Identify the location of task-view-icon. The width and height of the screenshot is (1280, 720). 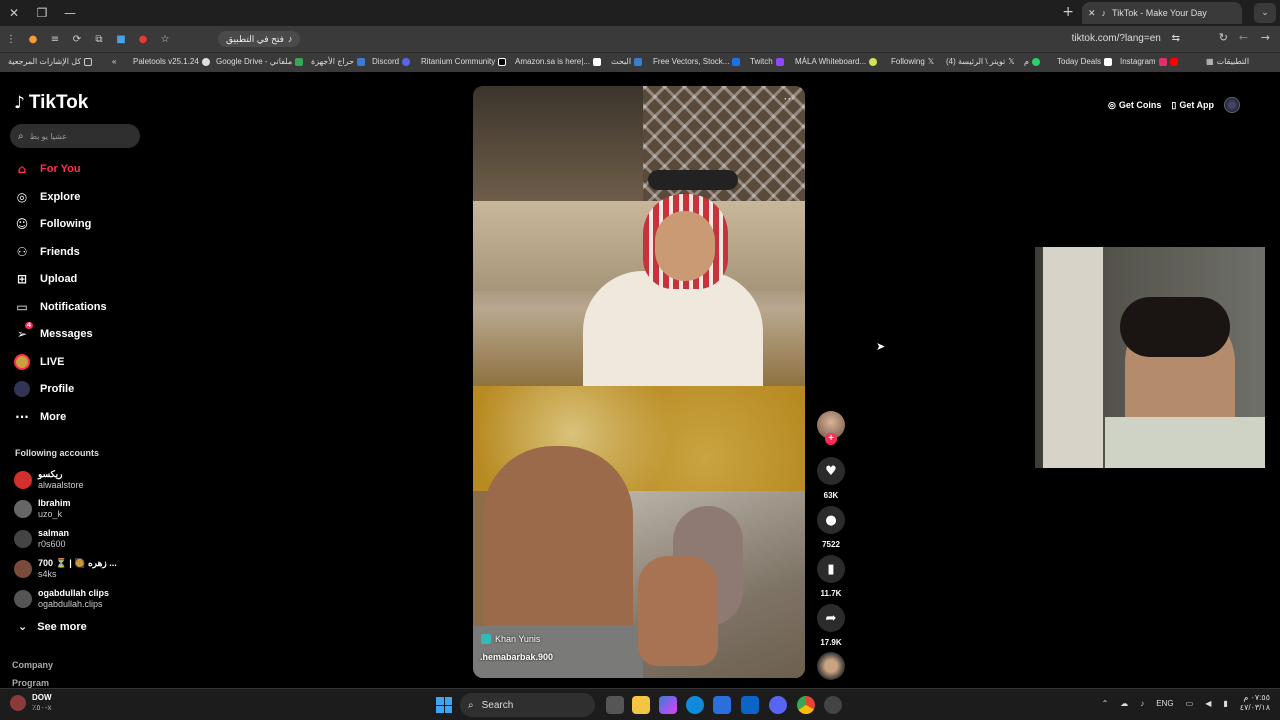
(615, 705).